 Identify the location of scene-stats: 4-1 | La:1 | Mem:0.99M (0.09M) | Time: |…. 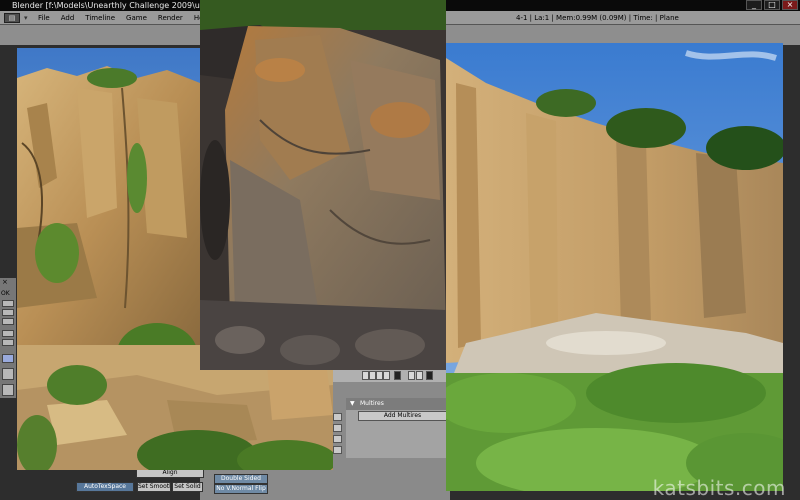
(597, 18).